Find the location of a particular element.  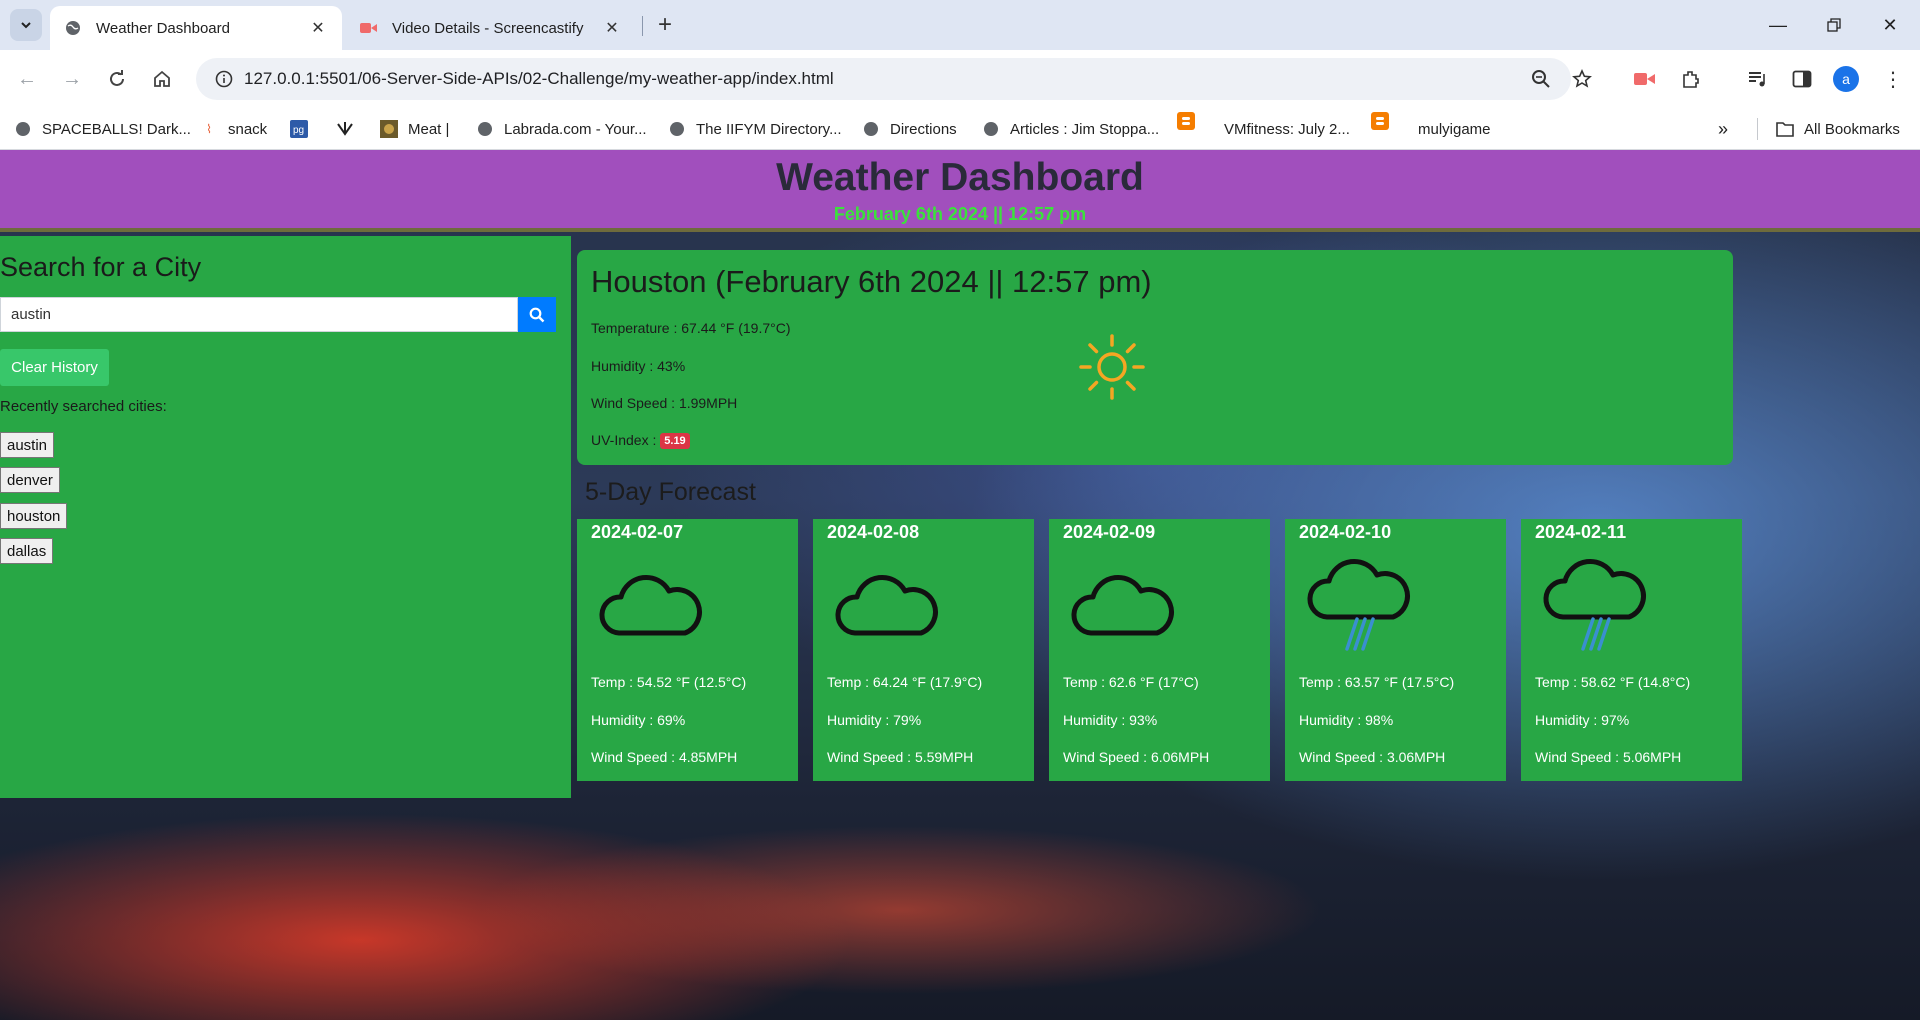

recent-city-button: dallas is located at coordinates (27, 551).